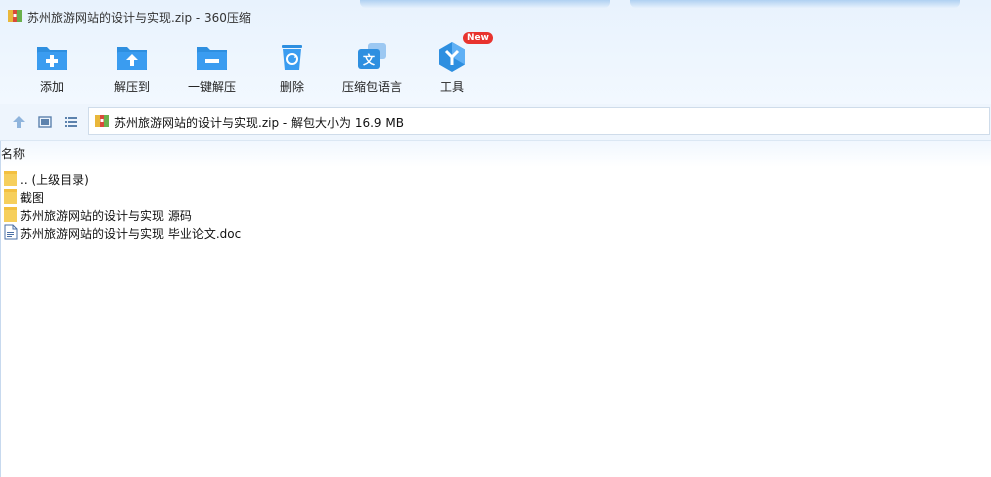  I want to click on tools-button: New 工具, so click(455, 64).